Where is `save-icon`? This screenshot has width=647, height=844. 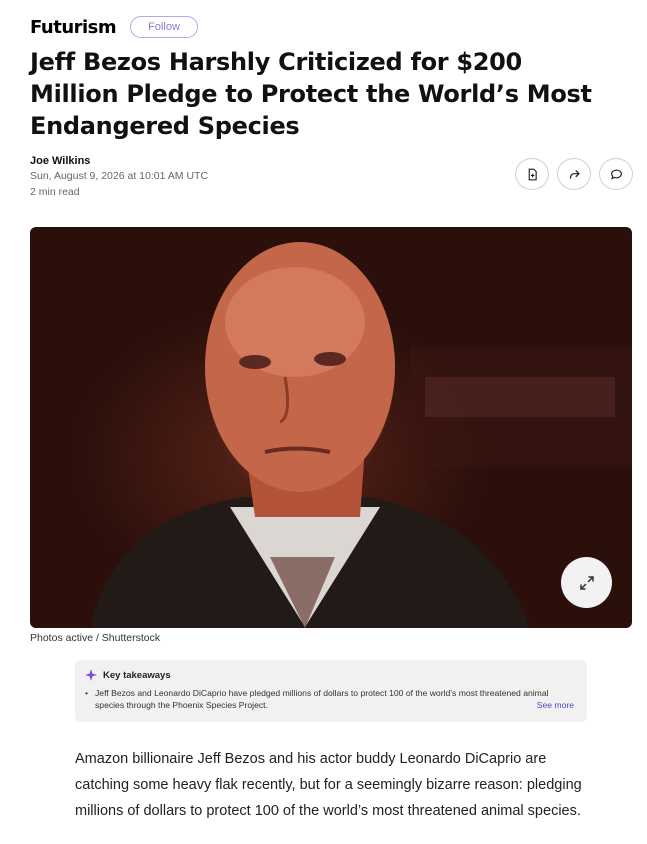 save-icon is located at coordinates (532, 174).